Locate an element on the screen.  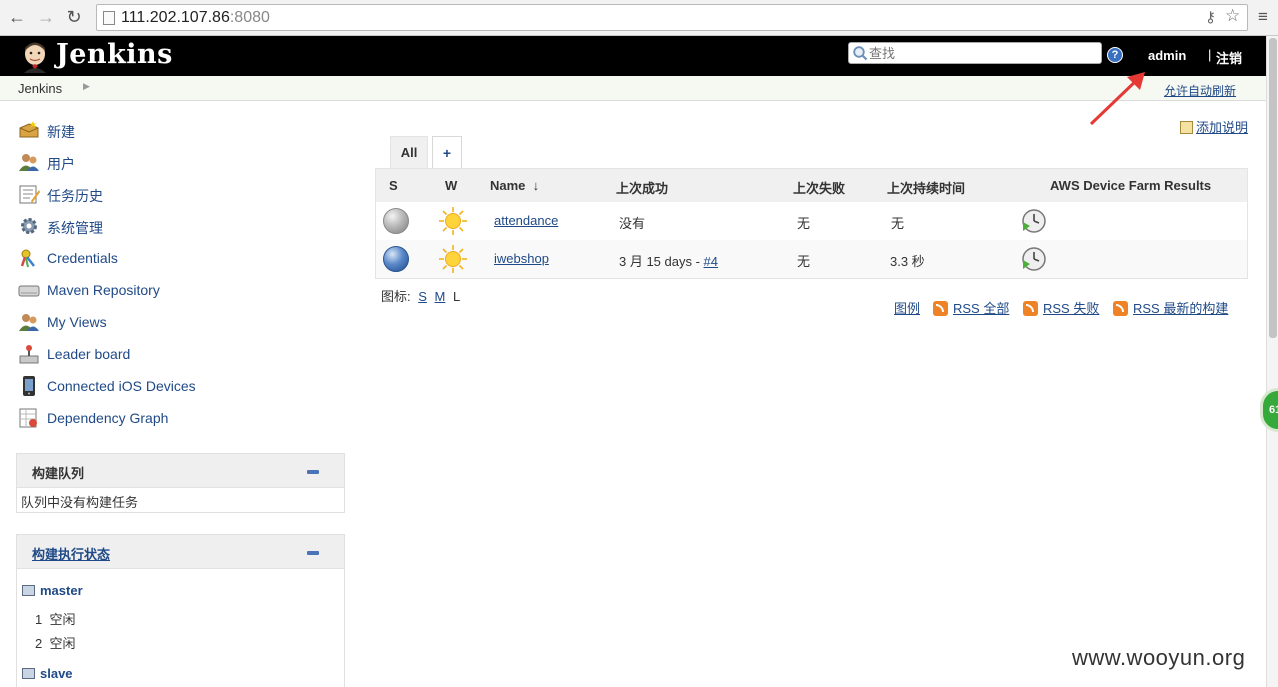
node-slave: slave is located at coordinates (47, 673).